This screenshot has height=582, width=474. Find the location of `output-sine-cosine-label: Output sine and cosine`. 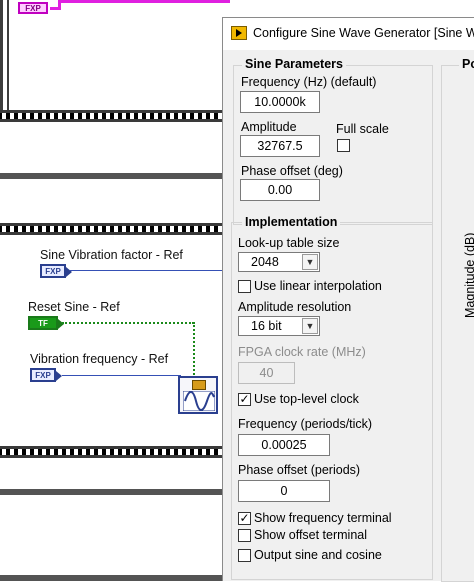

output-sine-cosine-label: Output sine and cosine is located at coordinates (318, 555).